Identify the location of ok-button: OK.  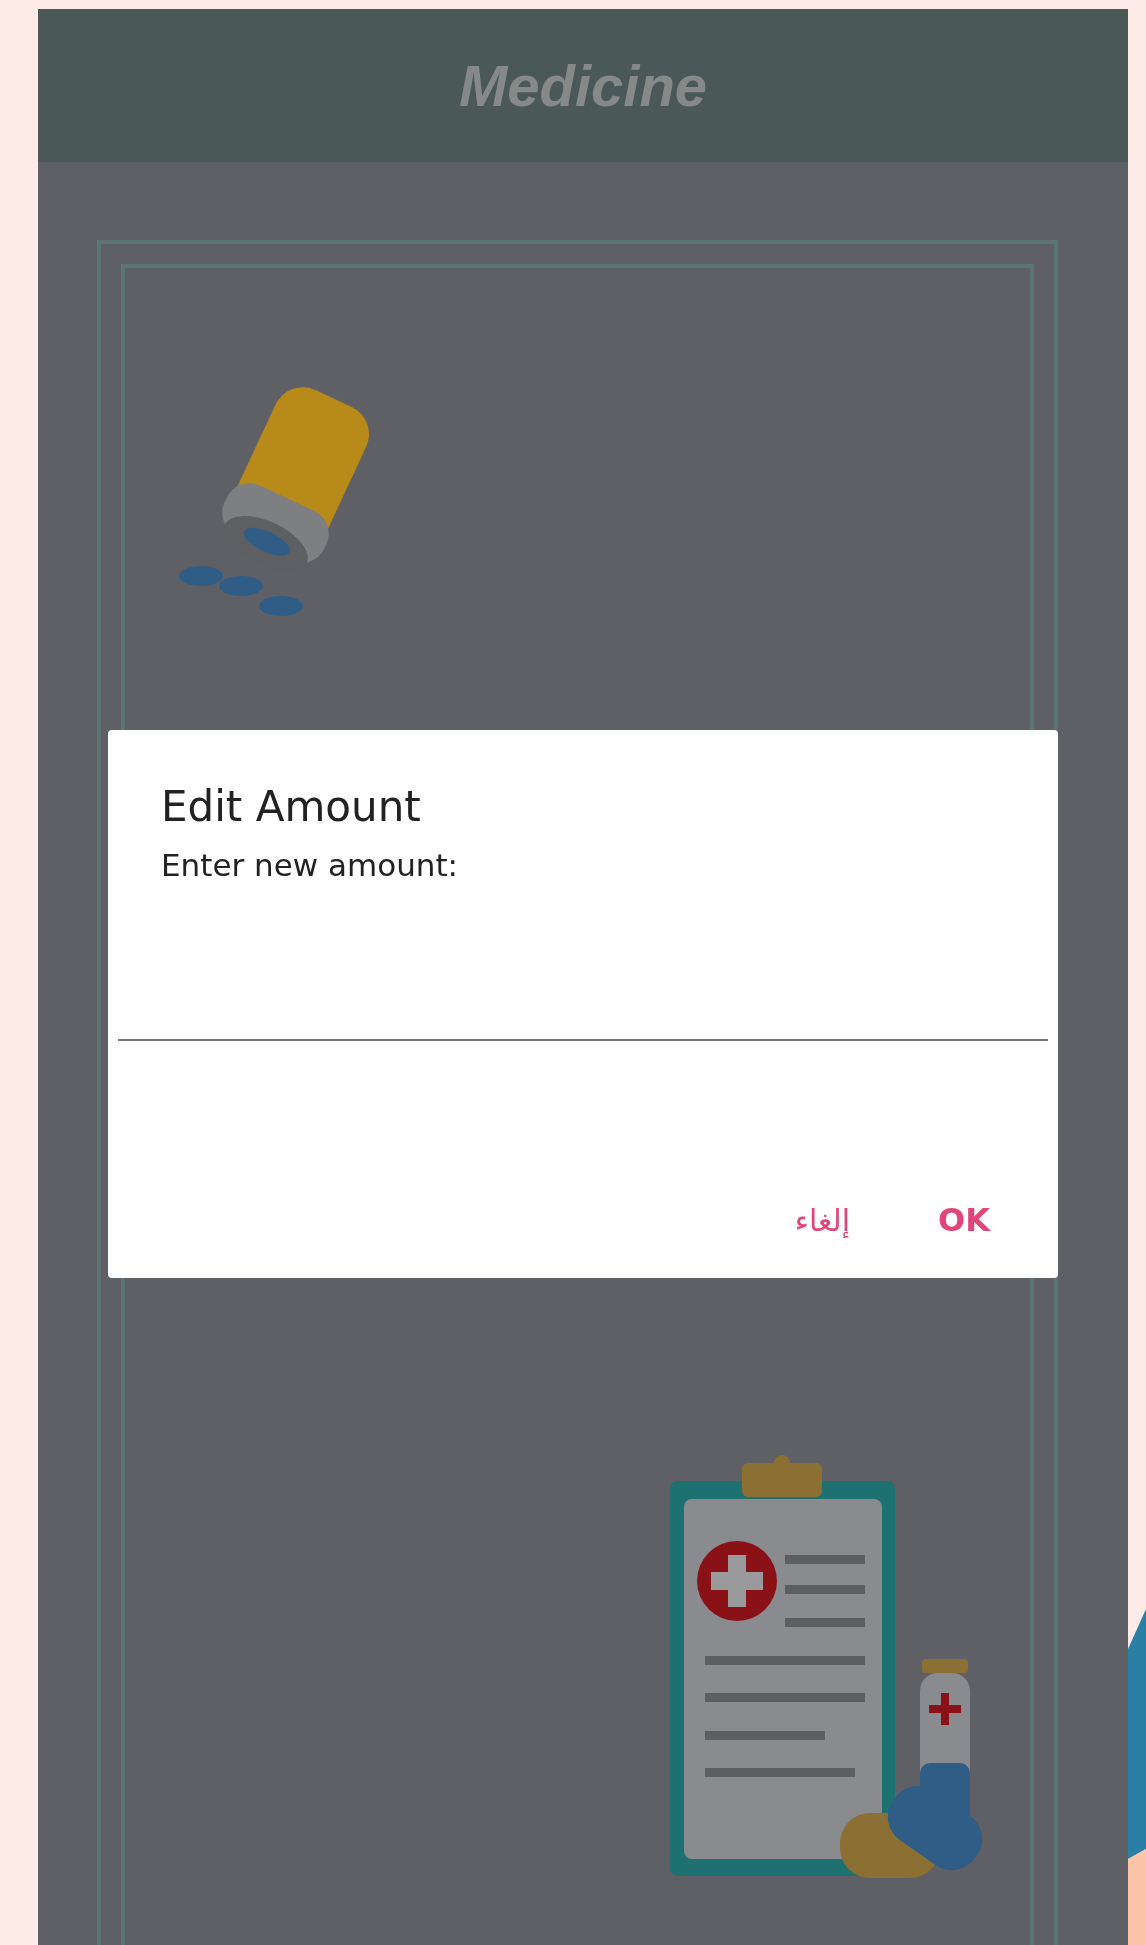
(964, 1220).